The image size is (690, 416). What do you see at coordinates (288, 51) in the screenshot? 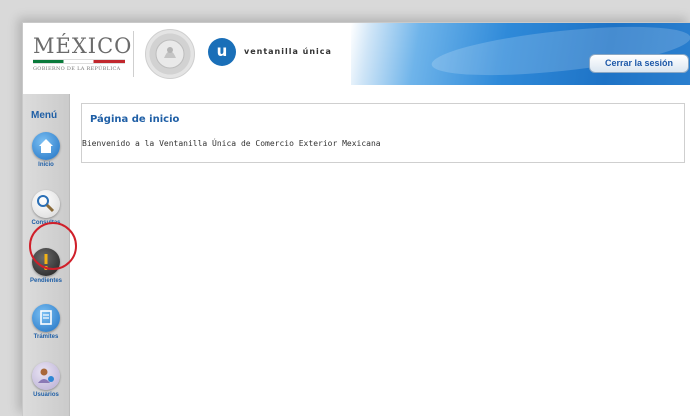
I see `vu-name: ventanilla única` at bounding box center [288, 51].